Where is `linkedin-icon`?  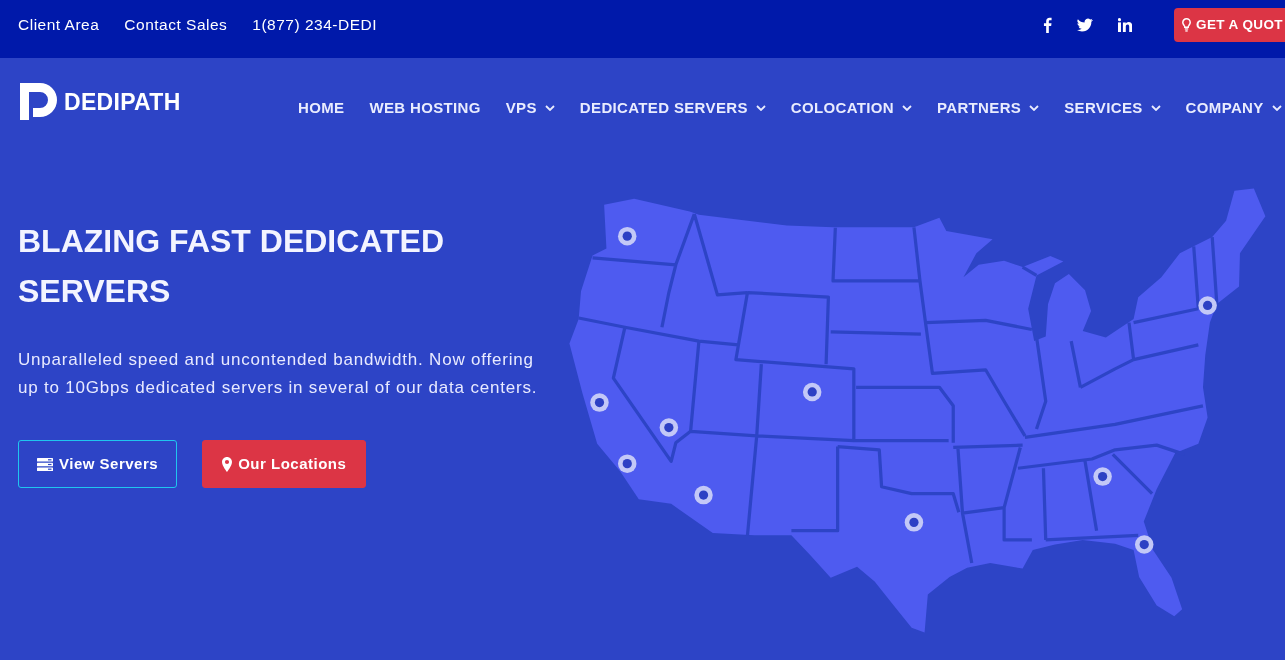
linkedin-icon is located at coordinates (1125, 25).